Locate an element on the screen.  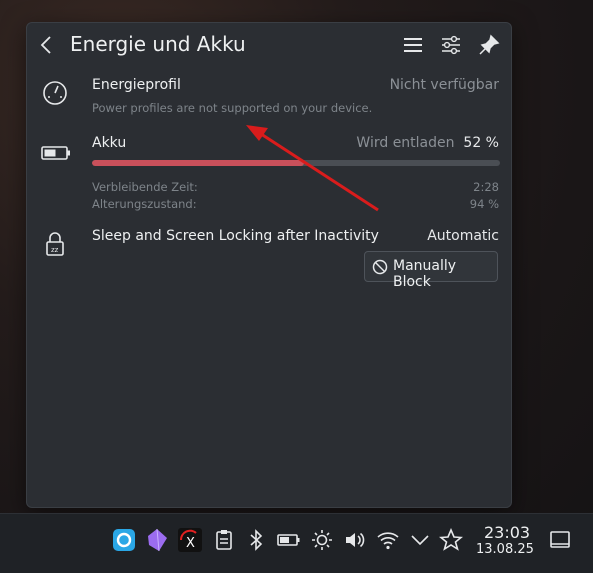
svg-text: X is located at coordinates (190, 543).